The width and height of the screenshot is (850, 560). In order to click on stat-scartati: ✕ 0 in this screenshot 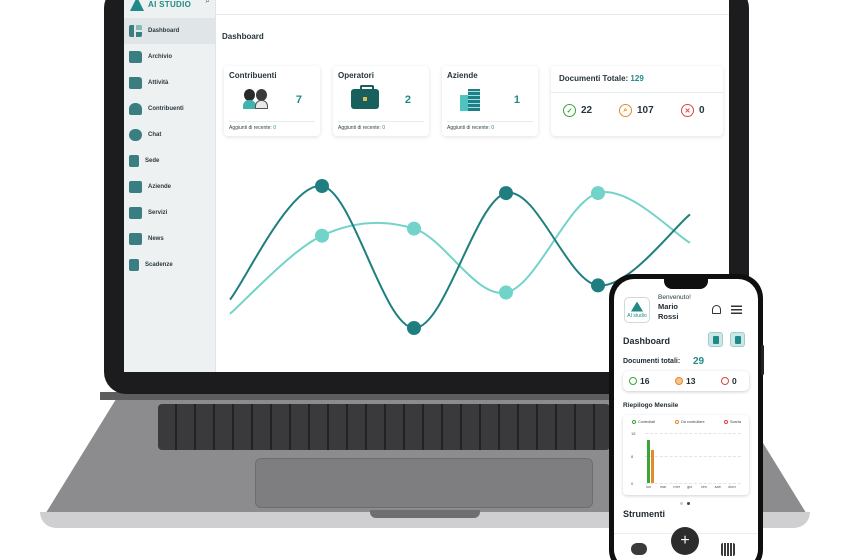, I will do `click(693, 110)`.